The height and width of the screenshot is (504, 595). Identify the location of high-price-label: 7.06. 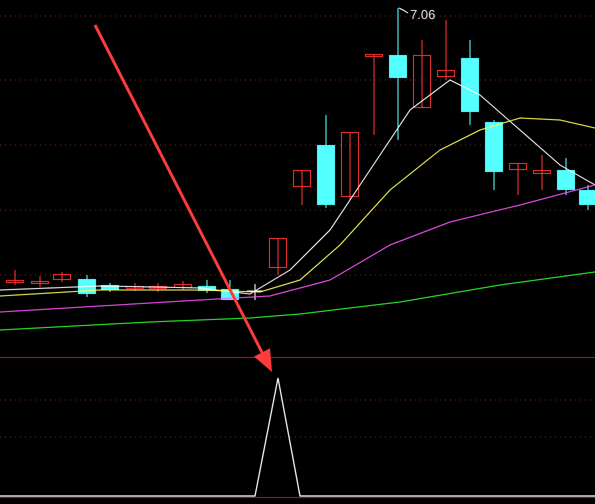
(423, 14).